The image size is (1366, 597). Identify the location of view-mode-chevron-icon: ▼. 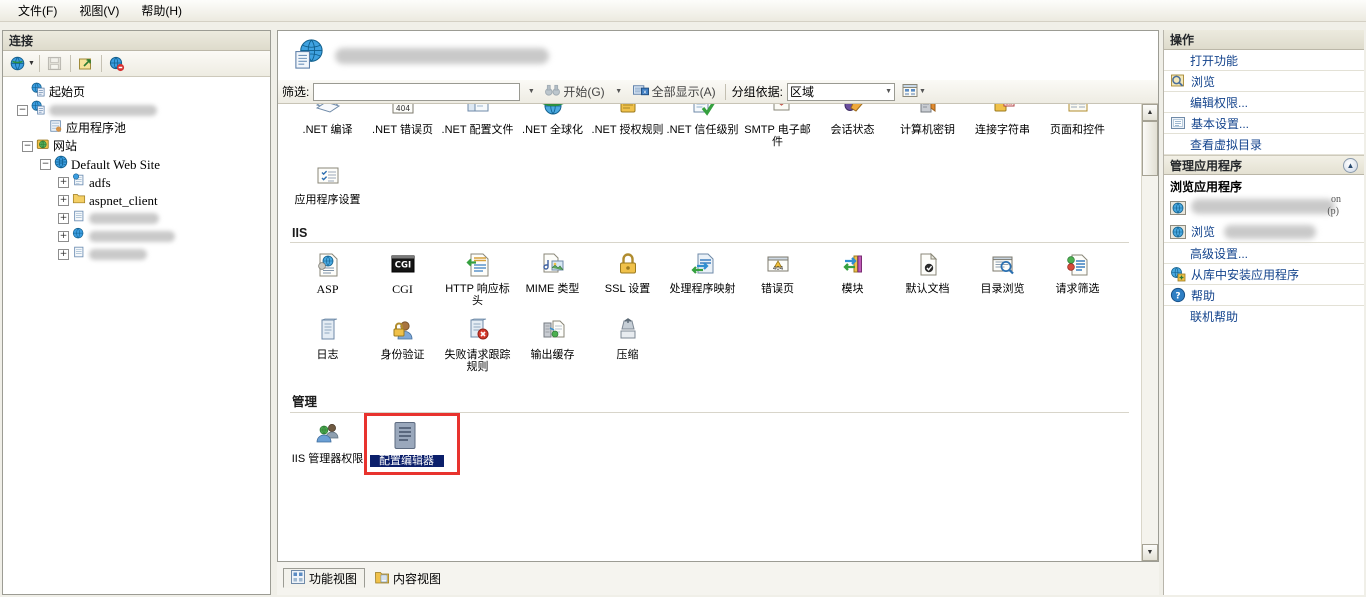
(922, 91).